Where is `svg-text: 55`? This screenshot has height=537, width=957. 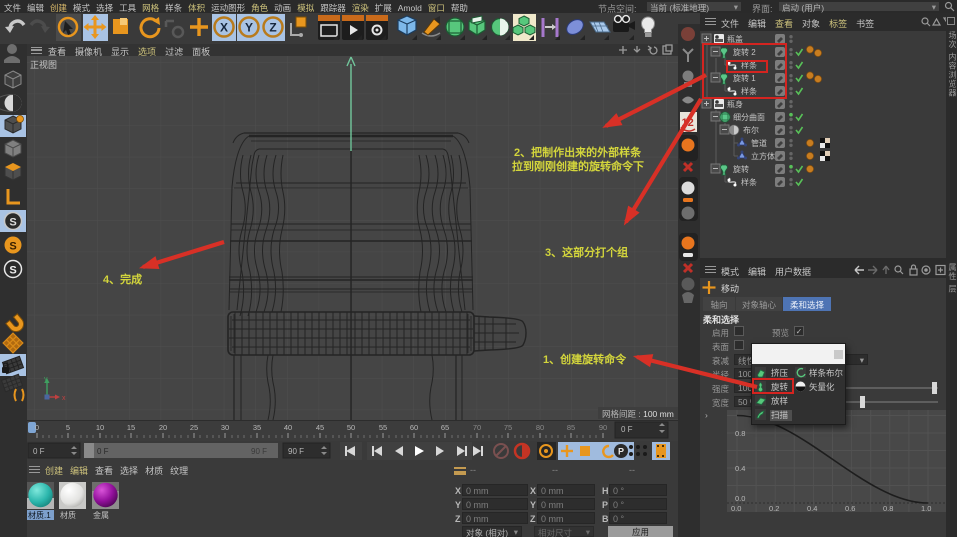 svg-text: 55 is located at coordinates (383, 427).